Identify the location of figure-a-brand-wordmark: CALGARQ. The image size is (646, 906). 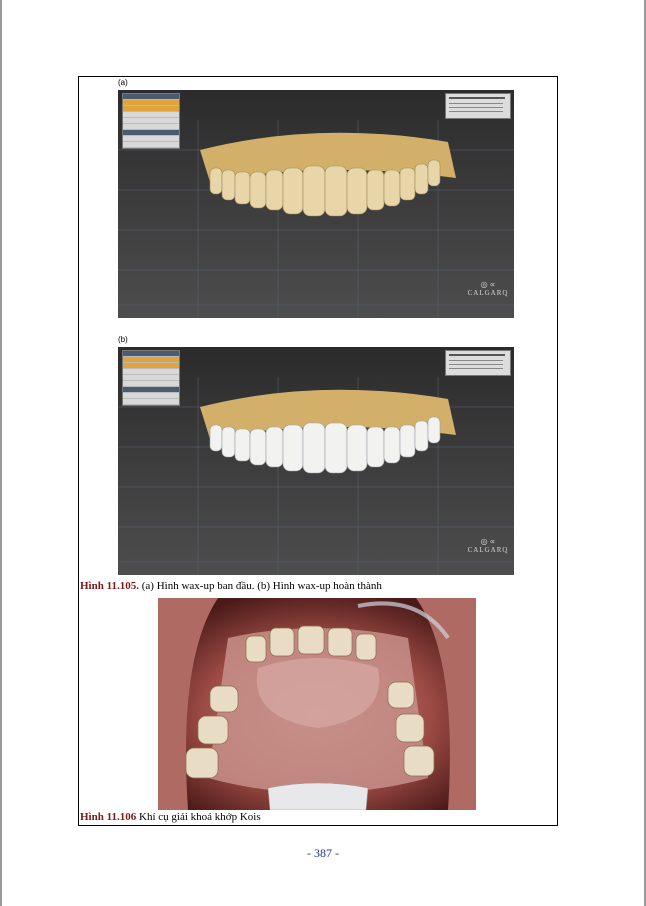
(488, 293).